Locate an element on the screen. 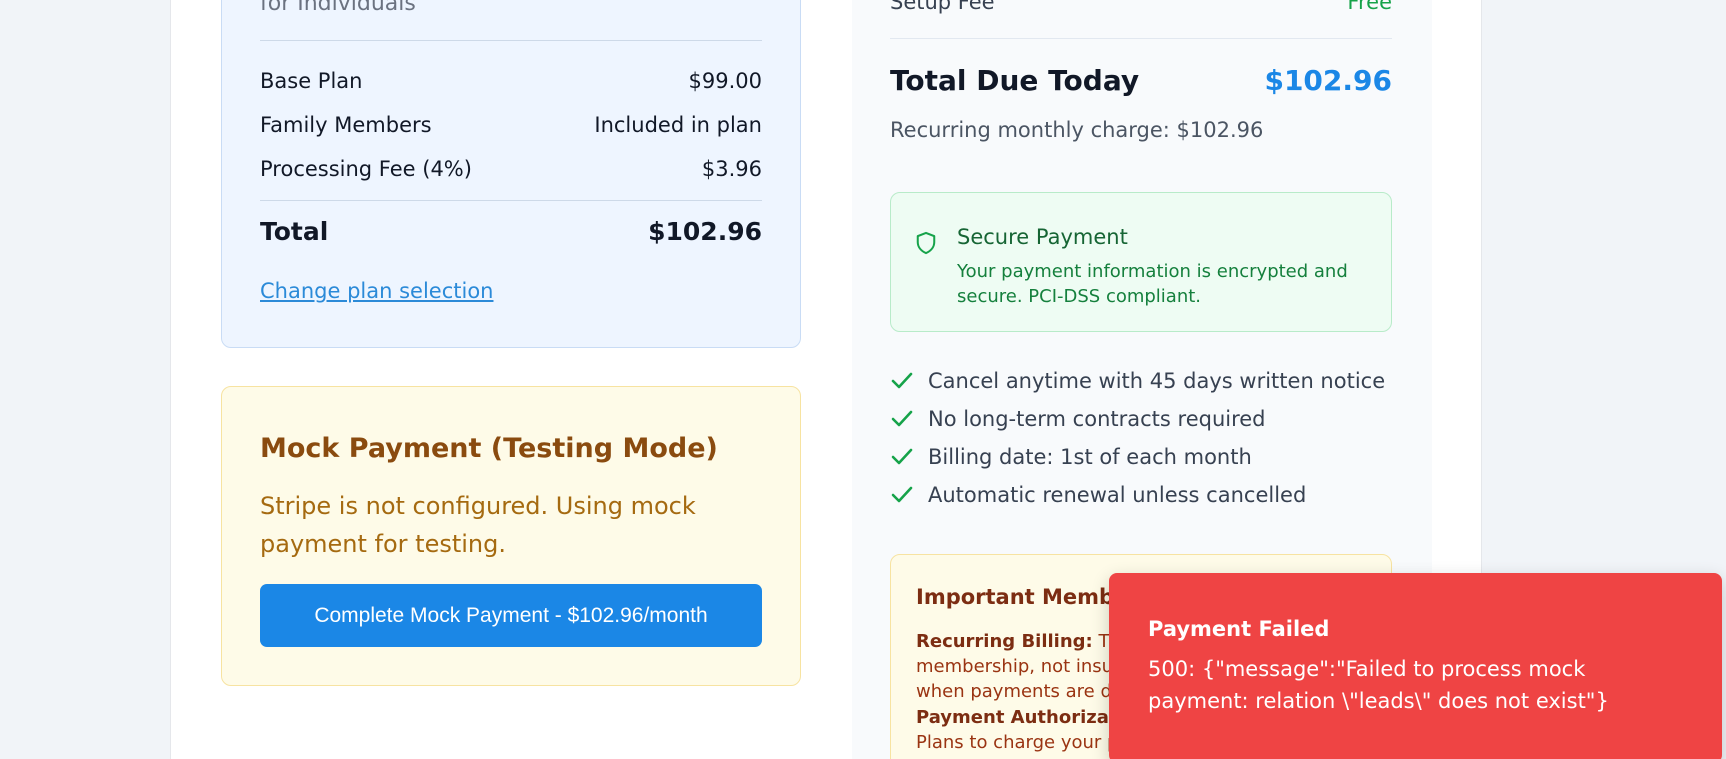 Image resolution: width=1726 pixels, height=759 pixels. change-plan-link: Change plan selection is located at coordinates (376, 291).